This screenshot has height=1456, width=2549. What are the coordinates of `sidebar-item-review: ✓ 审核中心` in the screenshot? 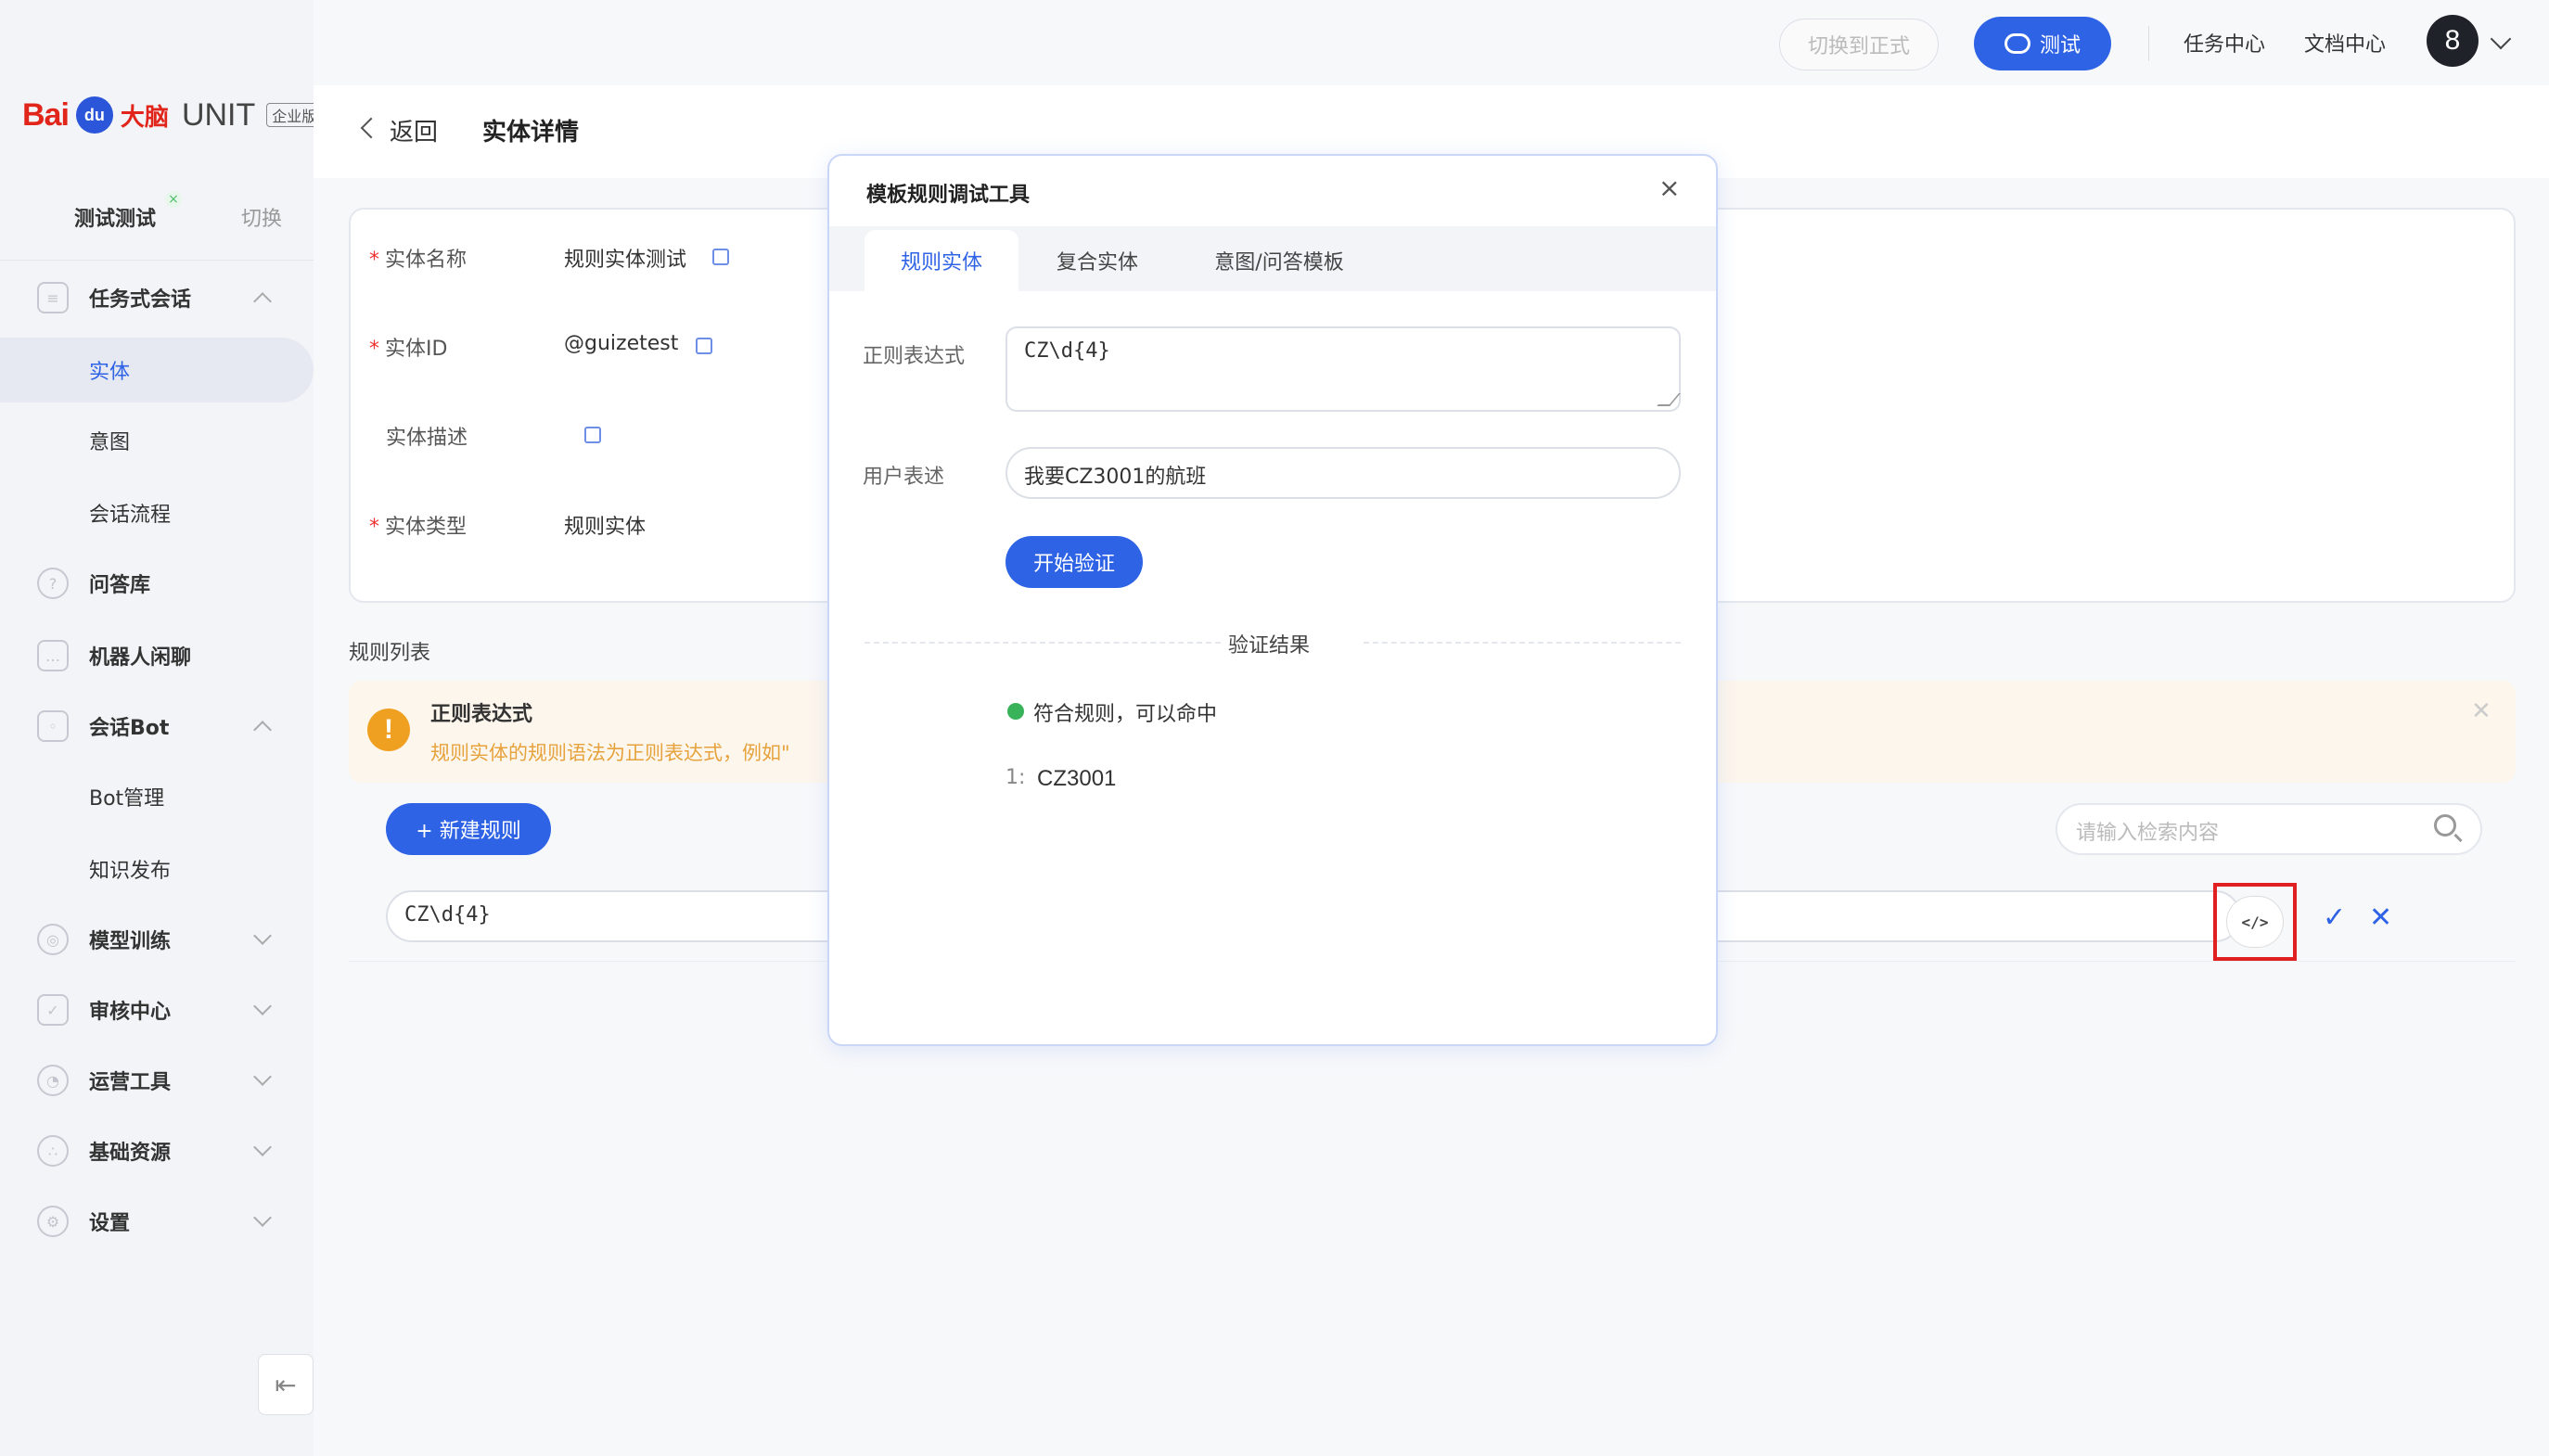 It's located at (157, 1009).